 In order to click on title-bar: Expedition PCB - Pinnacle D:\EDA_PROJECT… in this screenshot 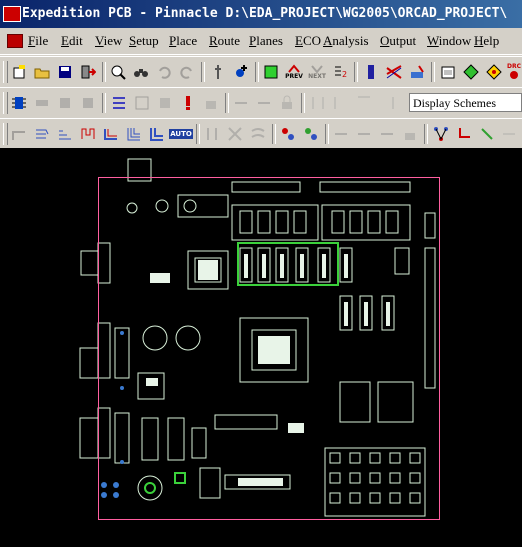, I will do `click(261, 14)`.